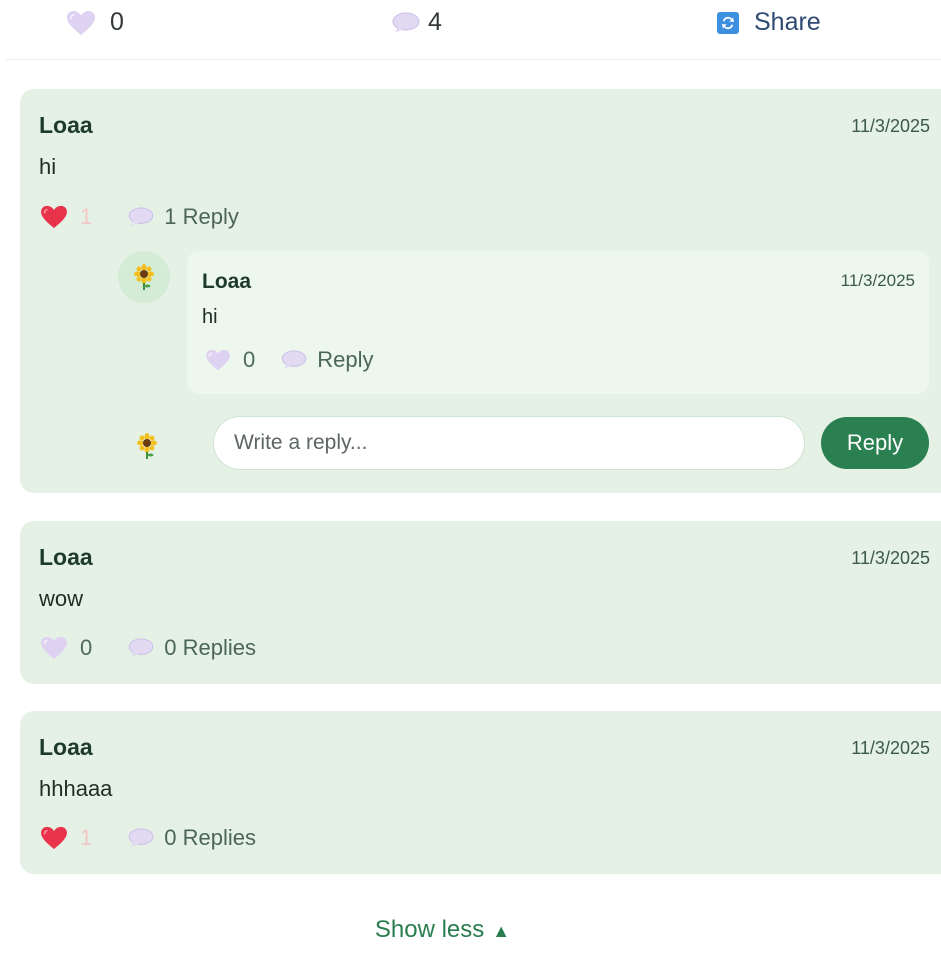  I want to click on show-less-button: Show less ▲, so click(442, 930).